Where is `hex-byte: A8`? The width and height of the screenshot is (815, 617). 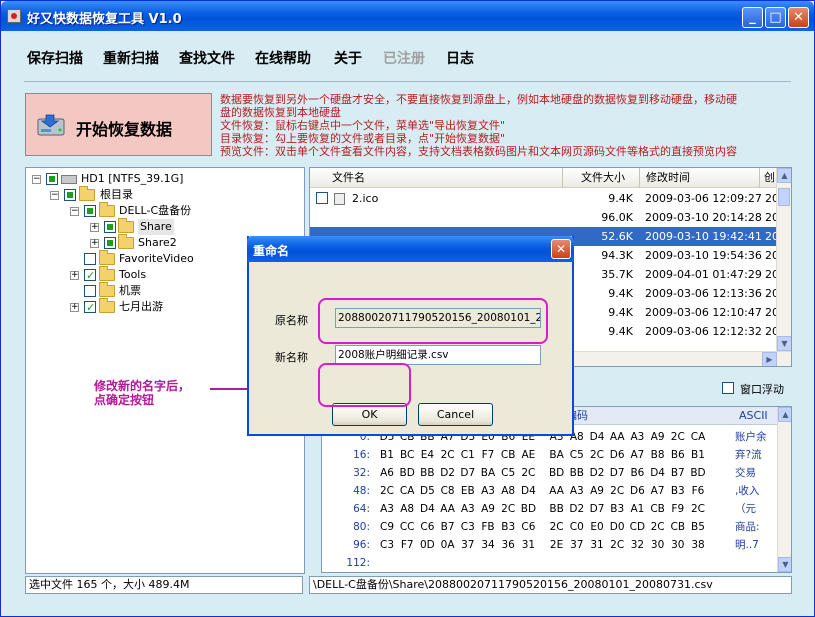
hex-byte: A8 is located at coordinates (508, 491).